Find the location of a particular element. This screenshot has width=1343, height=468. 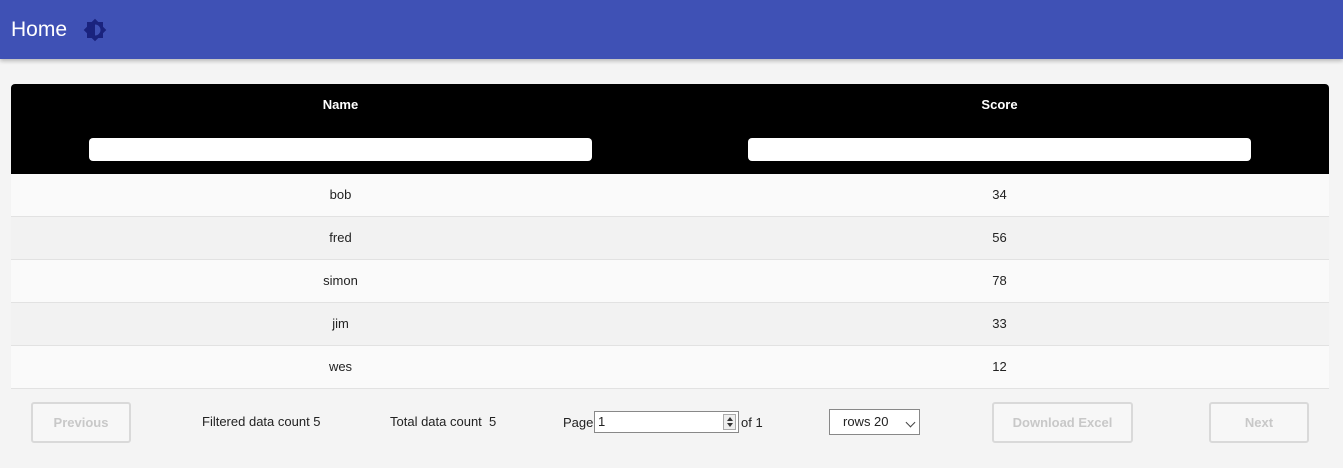

page-number-value: 1 is located at coordinates (602, 421).